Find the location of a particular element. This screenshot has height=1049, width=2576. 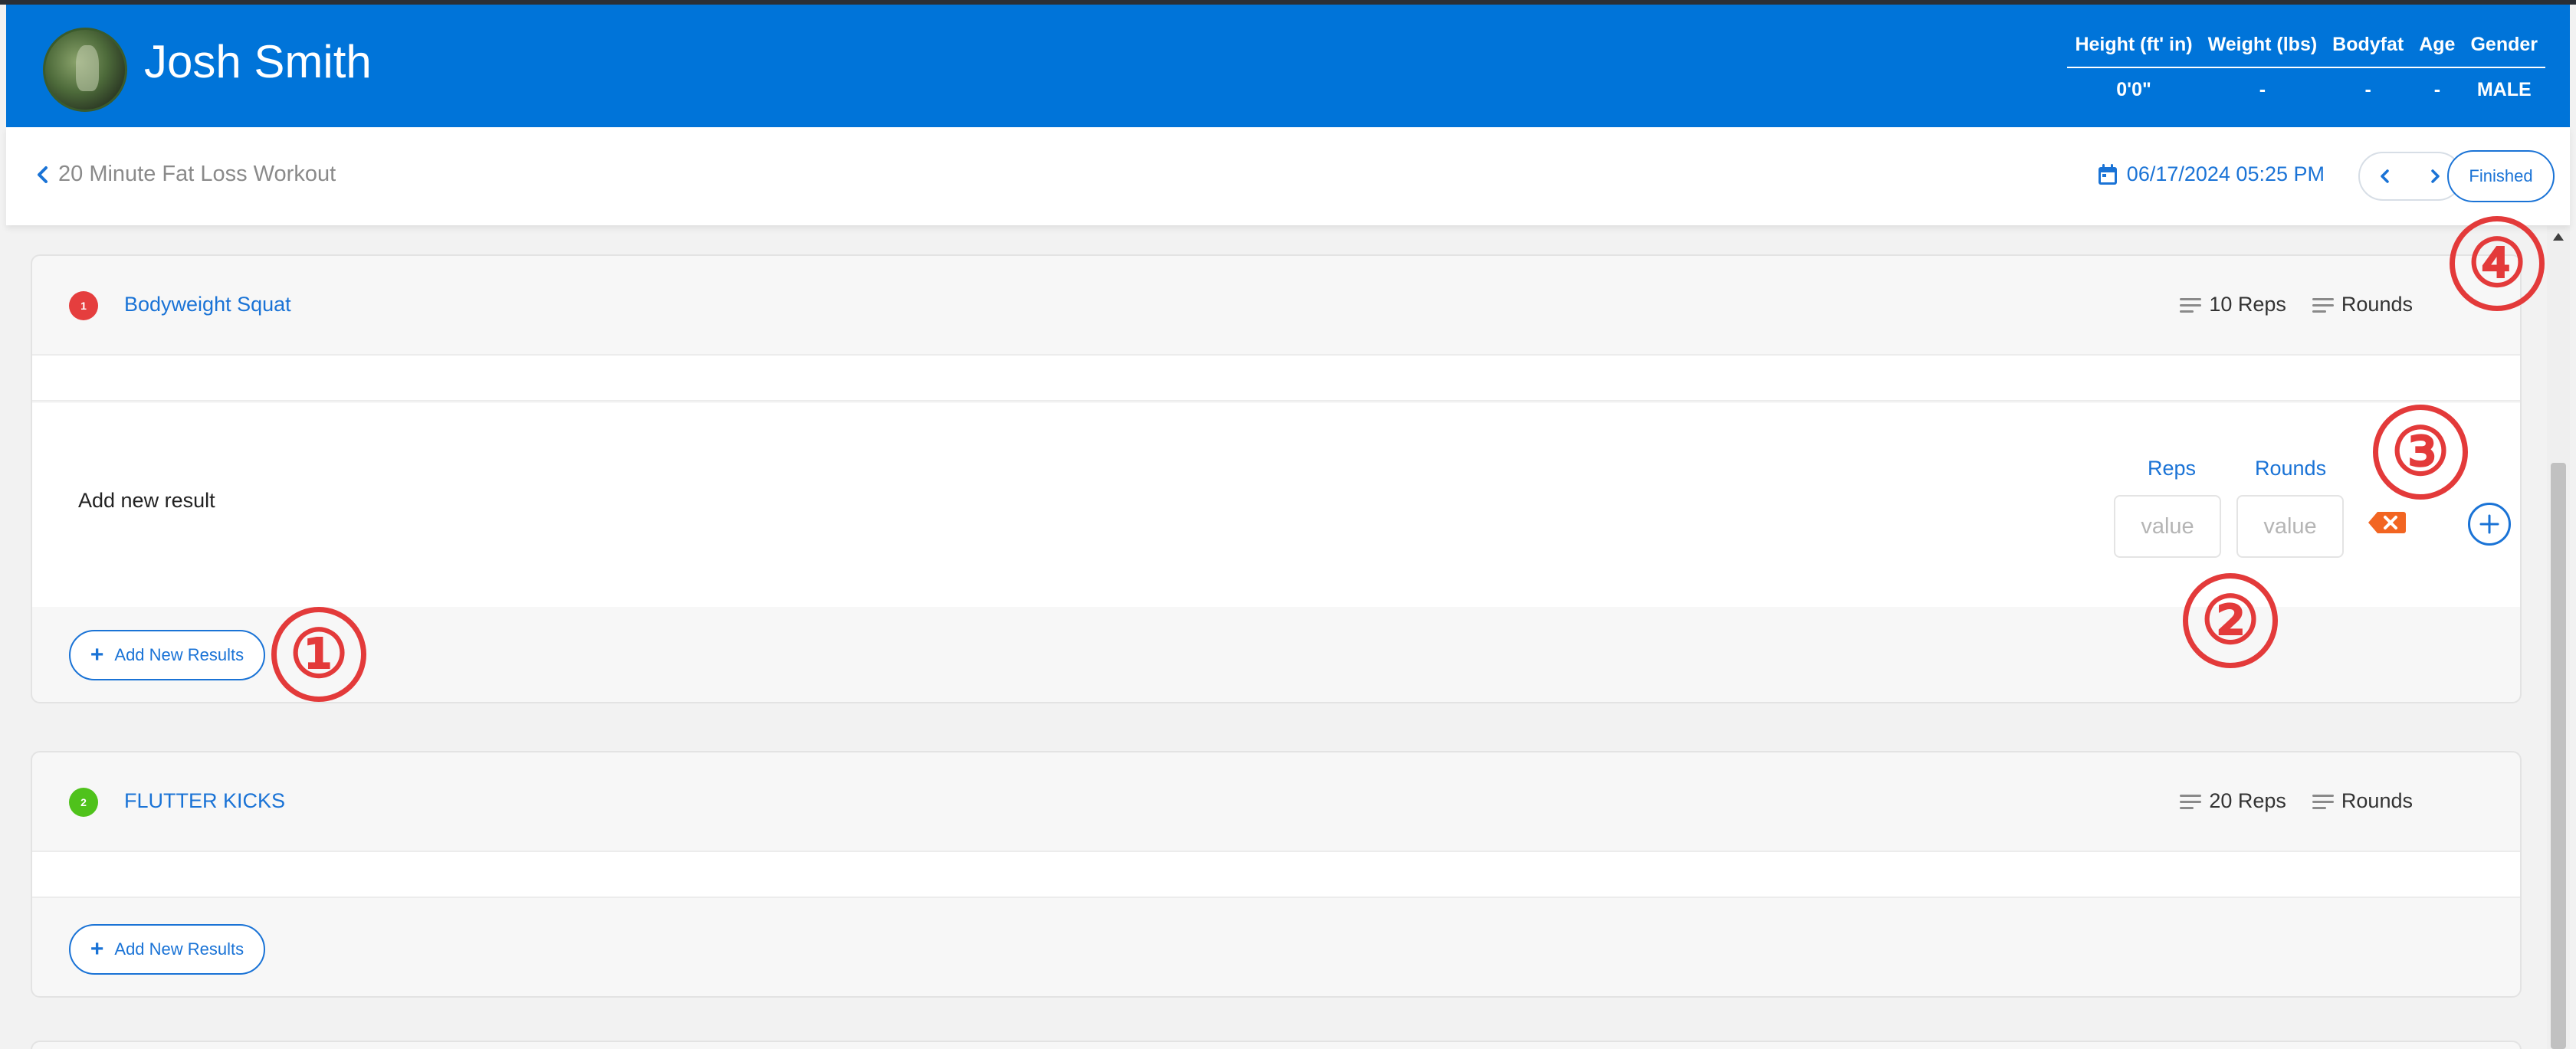

stat-header-weight: Weight (lbs) is located at coordinates (2262, 44).